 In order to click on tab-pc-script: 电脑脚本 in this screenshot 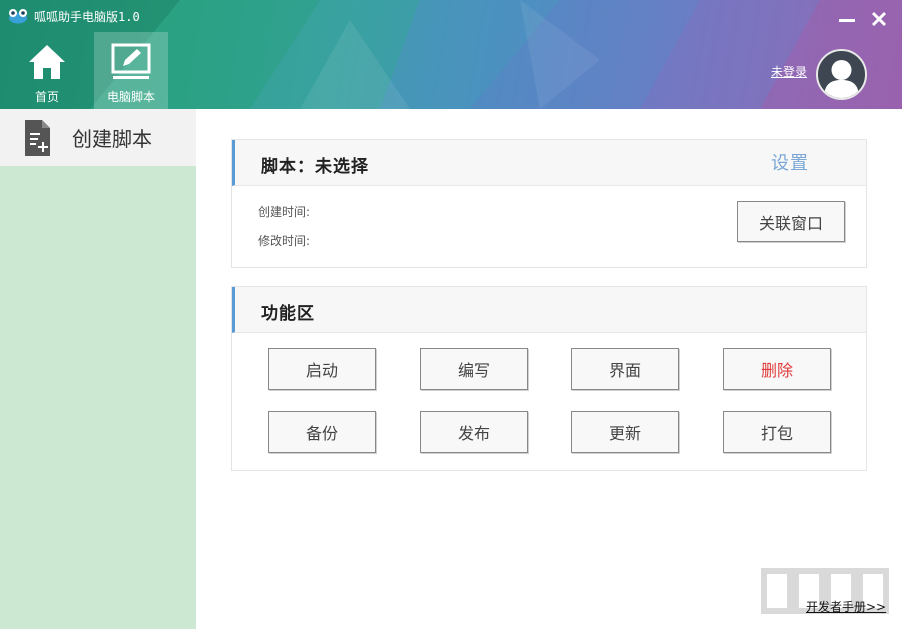, I will do `click(131, 70)`.